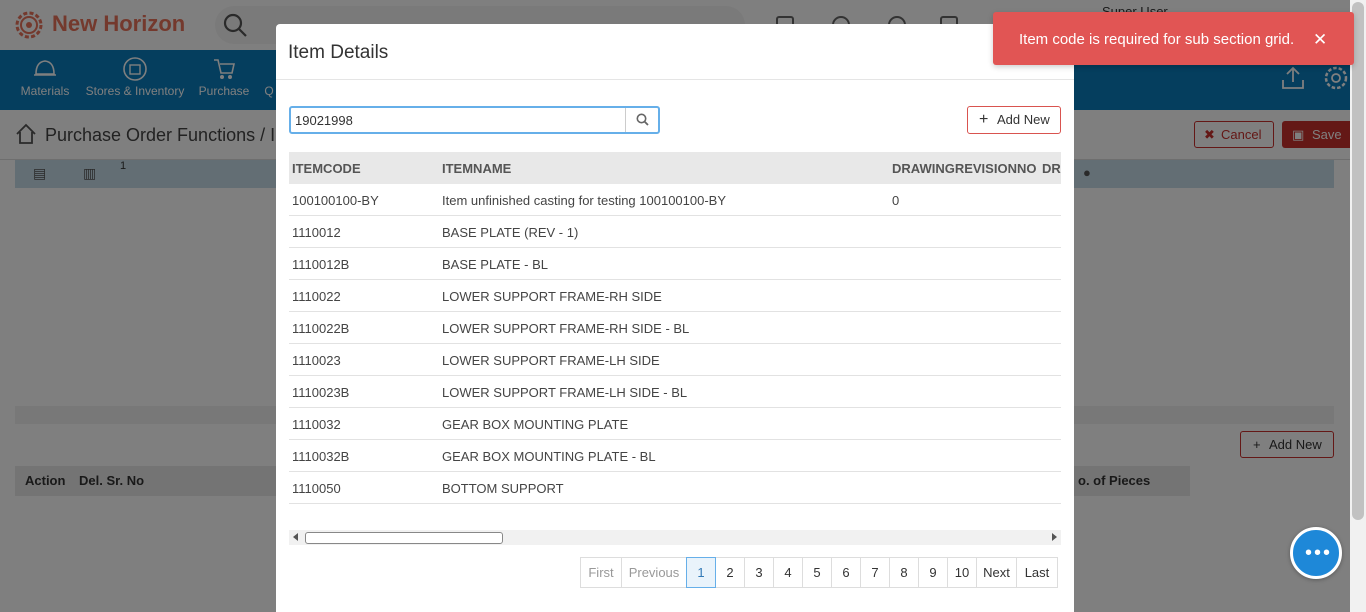 This screenshot has width=1366, height=612. What do you see at coordinates (1023, 119) in the screenshot?
I see `add-new-item-label: Add New` at bounding box center [1023, 119].